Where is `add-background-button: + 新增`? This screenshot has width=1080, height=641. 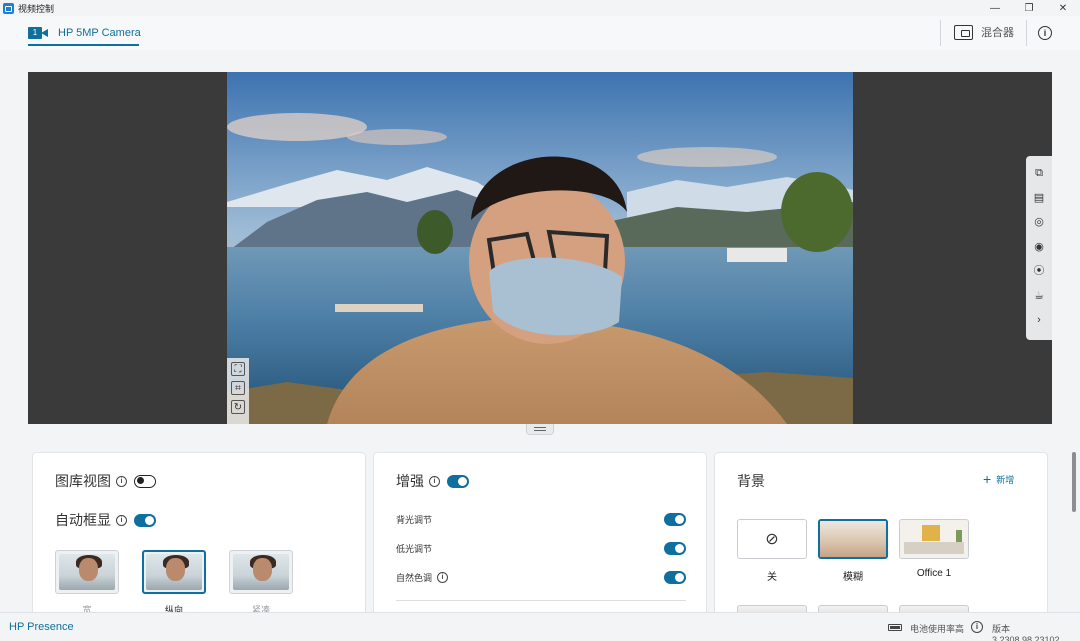 add-background-button: + 新增 is located at coordinates (998, 479).